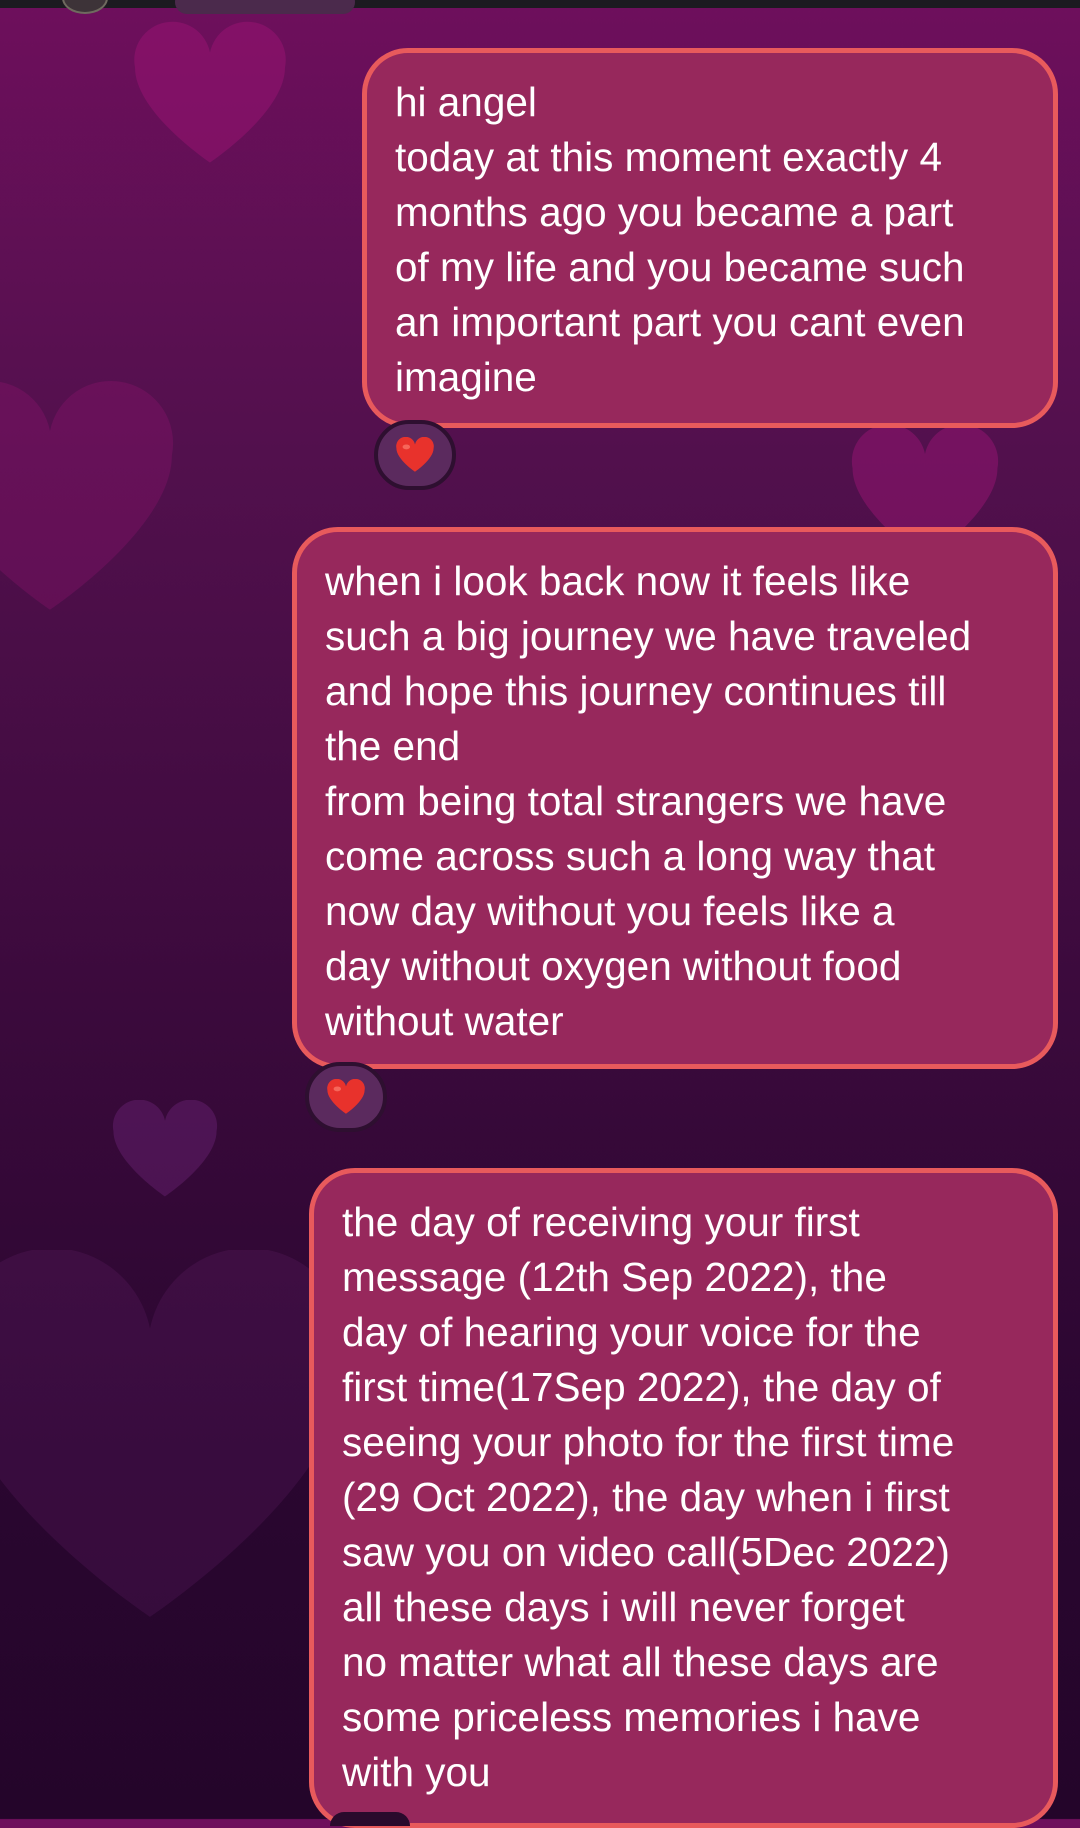  I want to click on top-pill, so click(265, 7).